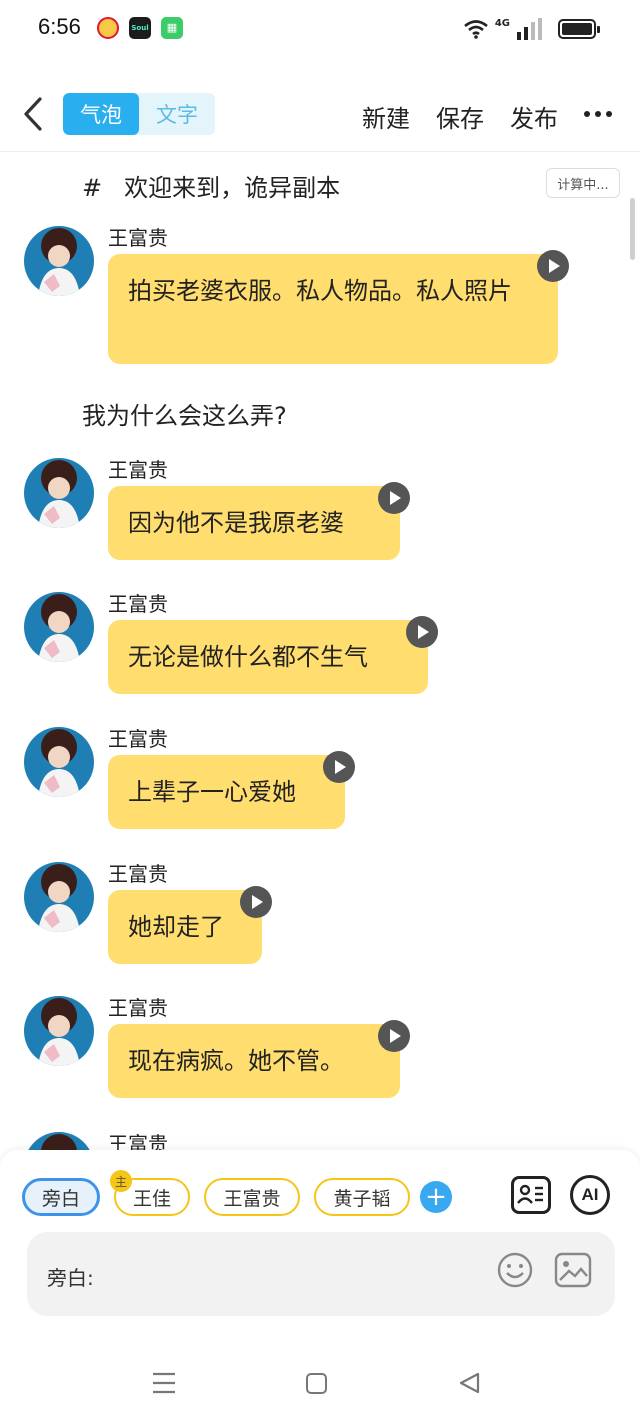  I want to click on role-chip-narrator: 旁白, so click(61, 1197).